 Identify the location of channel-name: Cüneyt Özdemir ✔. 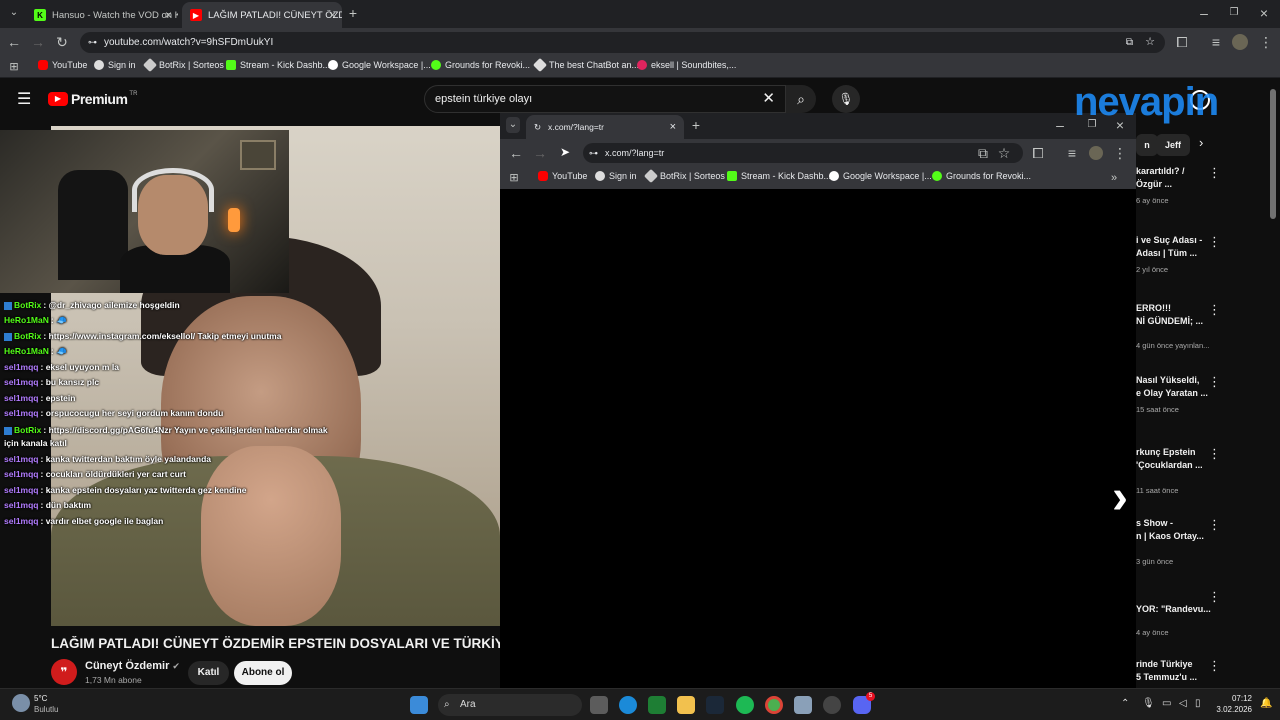
(132, 666).